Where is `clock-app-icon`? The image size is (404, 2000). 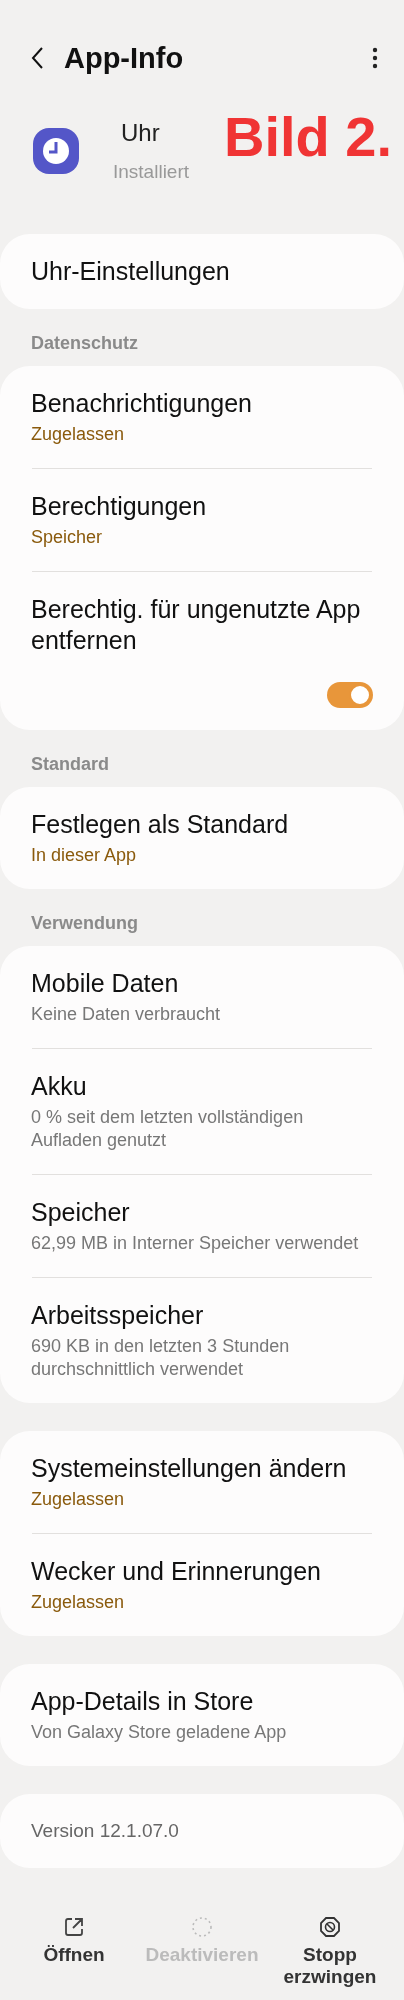 clock-app-icon is located at coordinates (56, 151).